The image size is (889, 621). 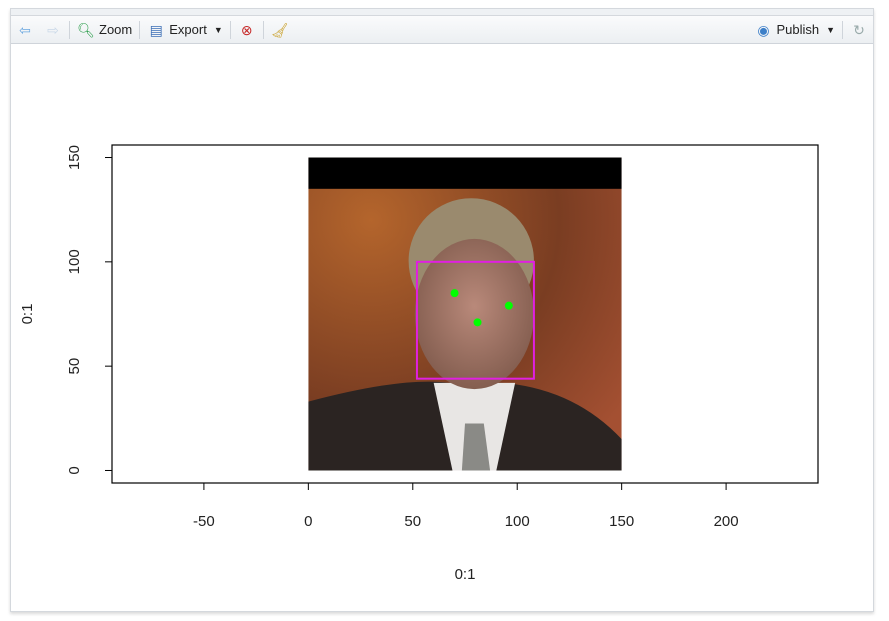 What do you see at coordinates (465, 173) in the screenshot?
I see `black-band` at bounding box center [465, 173].